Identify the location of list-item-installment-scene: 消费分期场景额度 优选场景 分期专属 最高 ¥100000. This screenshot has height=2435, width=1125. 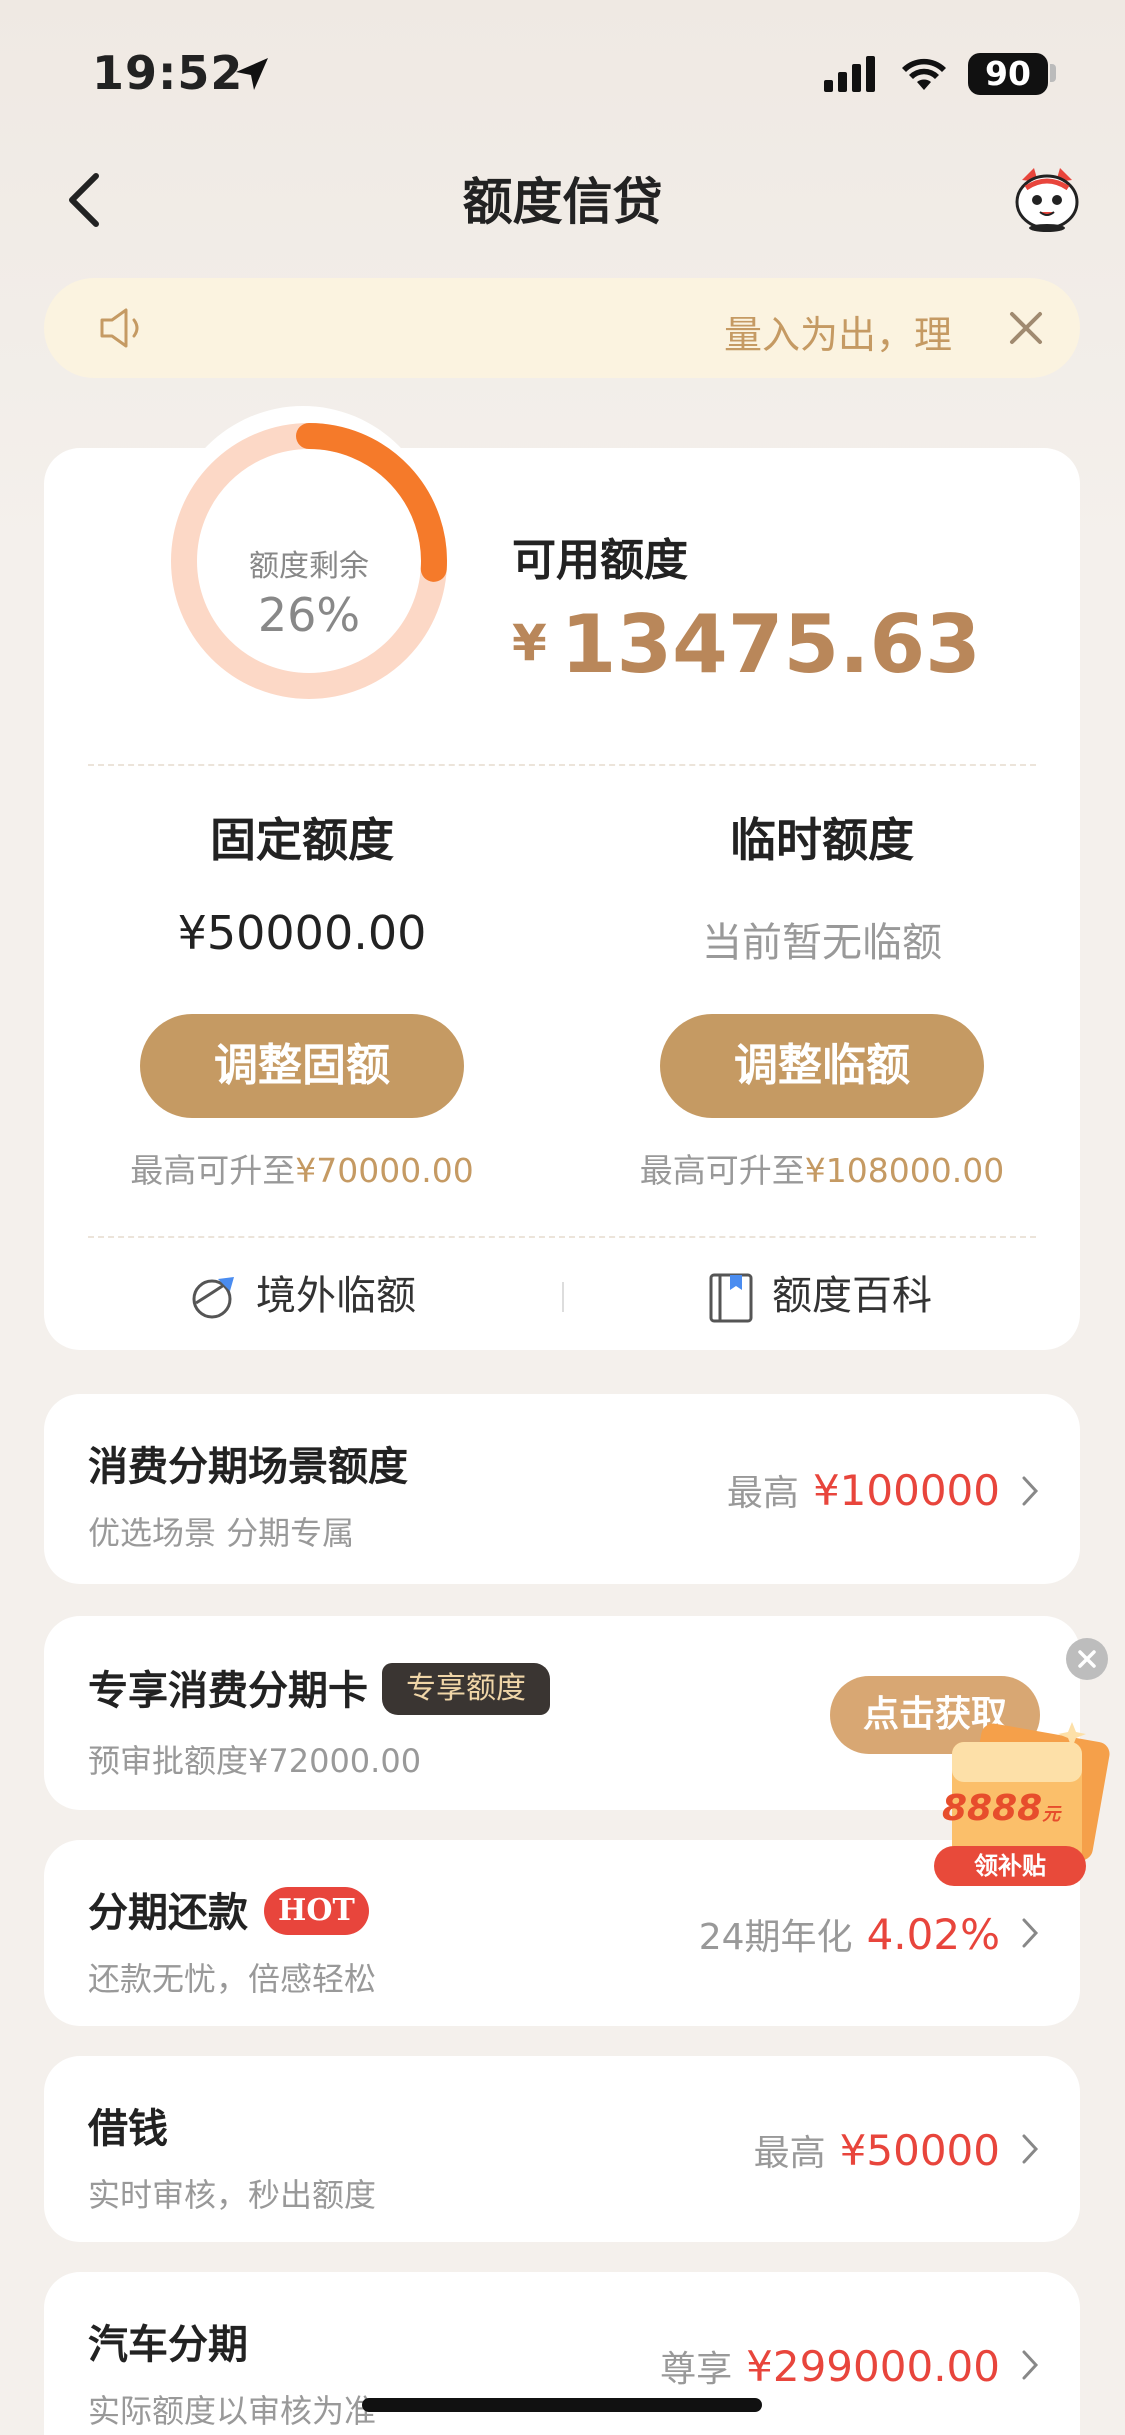
(562, 1489).